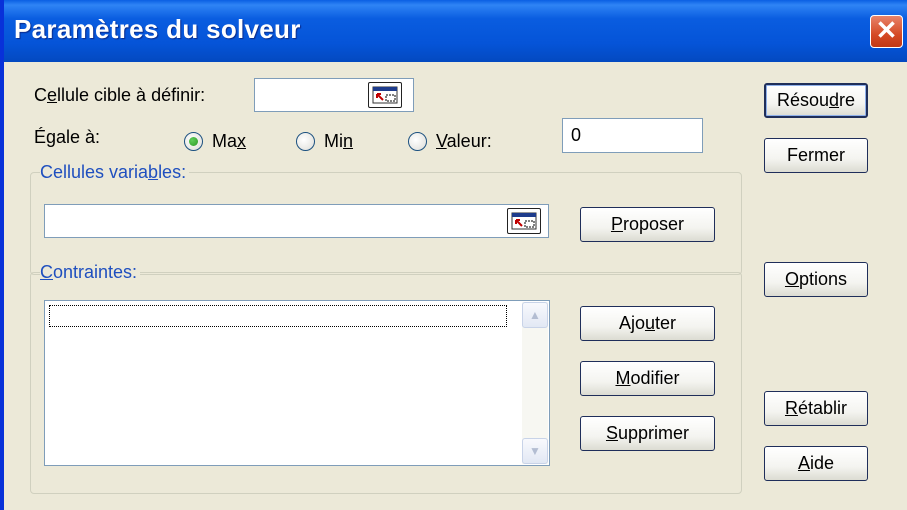 The width and height of the screenshot is (907, 510). Describe the element at coordinates (115, 172) in the screenshot. I see `variable-cells-legend: Cellules variables:` at that location.